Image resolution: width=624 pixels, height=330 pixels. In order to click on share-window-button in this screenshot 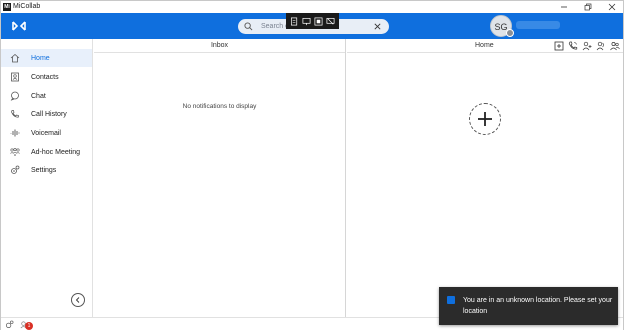, I will do `click(319, 21)`.